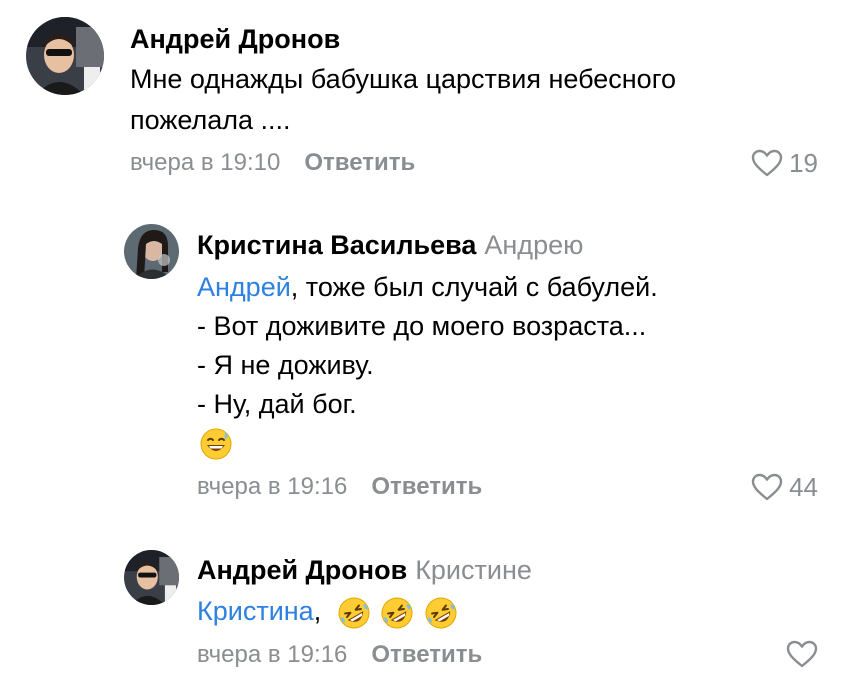 The image size is (850, 689). What do you see at coordinates (784, 163) in the screenshot?
I see `like-button: 19` at bounding box center [784, 163].